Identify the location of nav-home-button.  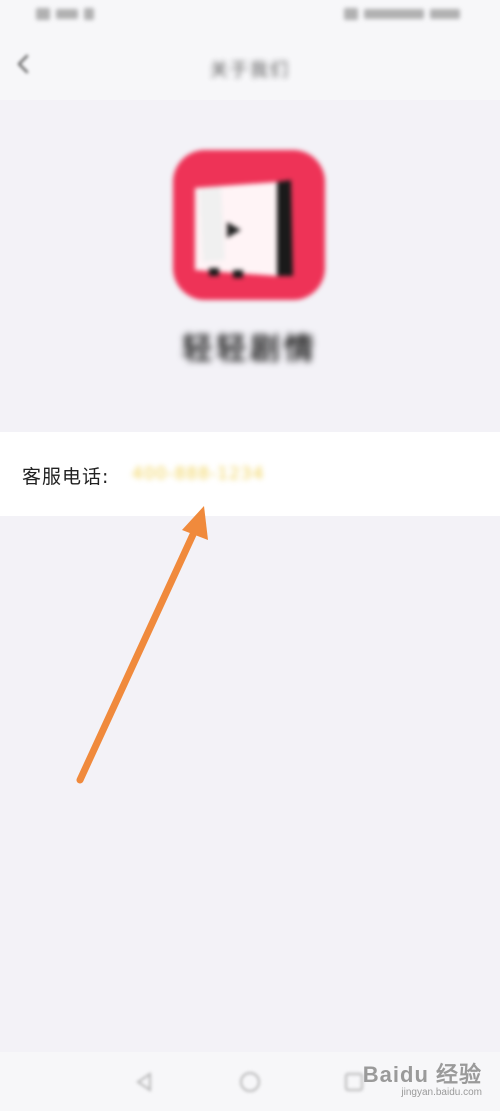
(250, 1082).